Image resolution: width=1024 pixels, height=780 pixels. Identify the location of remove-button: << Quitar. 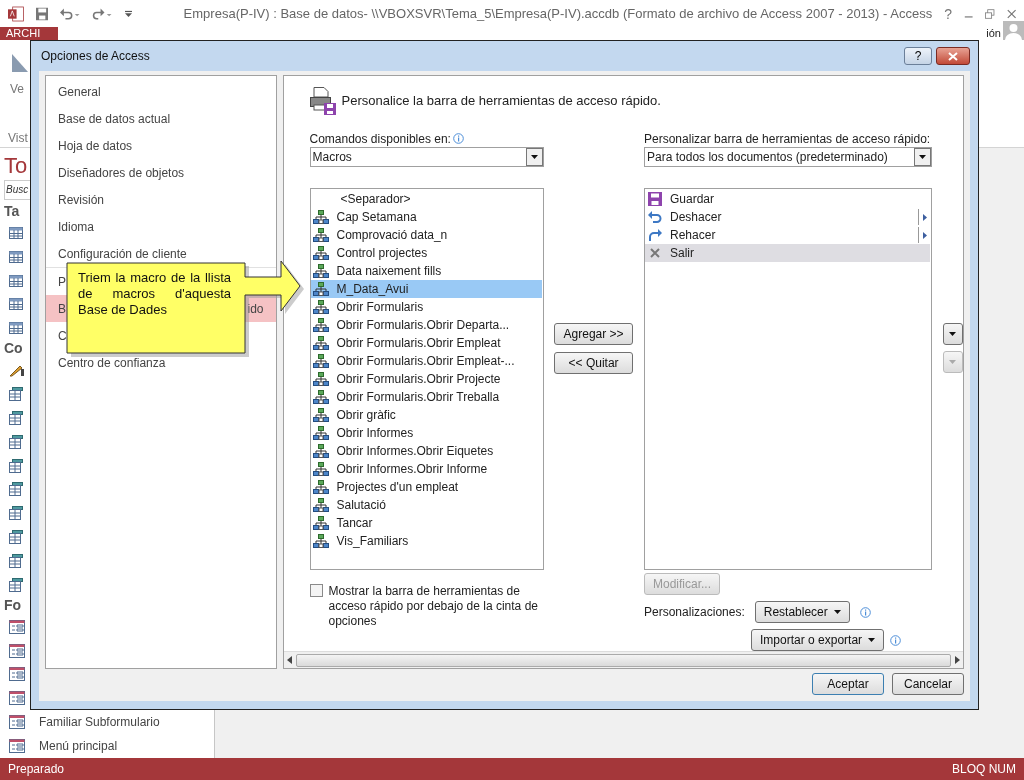
(593, 363).